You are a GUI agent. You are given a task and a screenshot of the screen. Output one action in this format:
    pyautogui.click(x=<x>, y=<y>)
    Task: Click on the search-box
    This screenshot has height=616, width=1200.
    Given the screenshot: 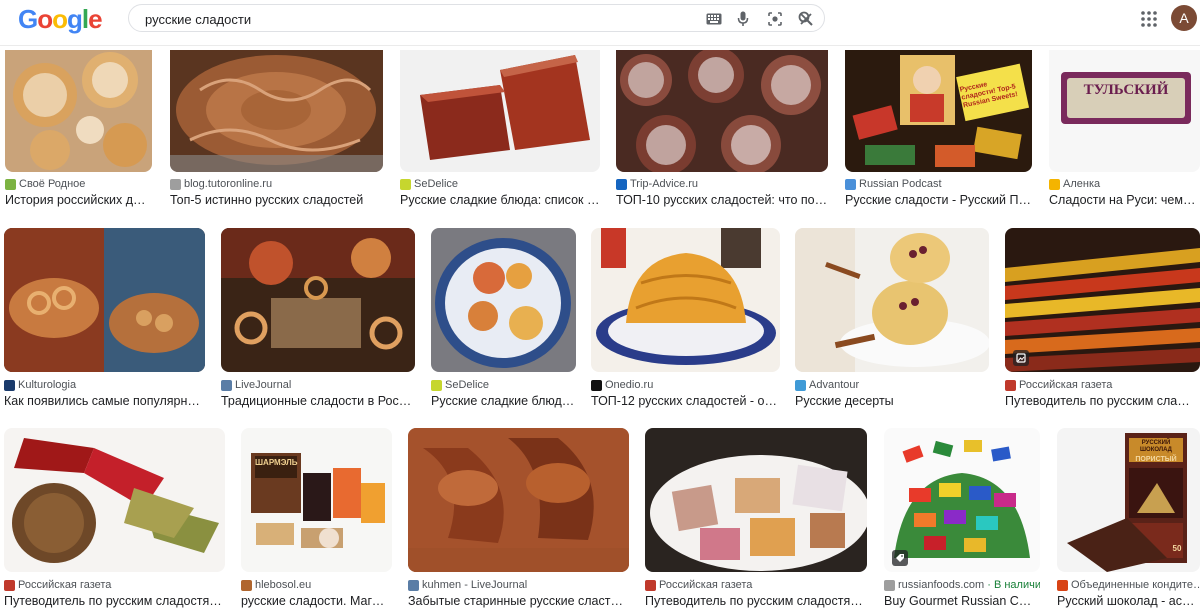 What is the action you would take?
    pyautogui.click(x=476, y=18)
    